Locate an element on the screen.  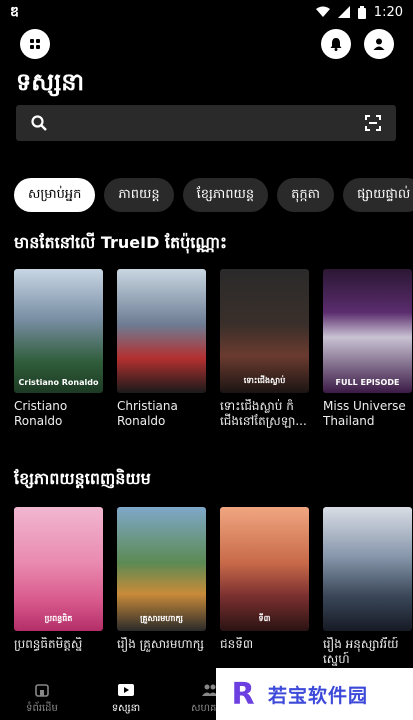
menu-button is located at coordinates (35, 44).